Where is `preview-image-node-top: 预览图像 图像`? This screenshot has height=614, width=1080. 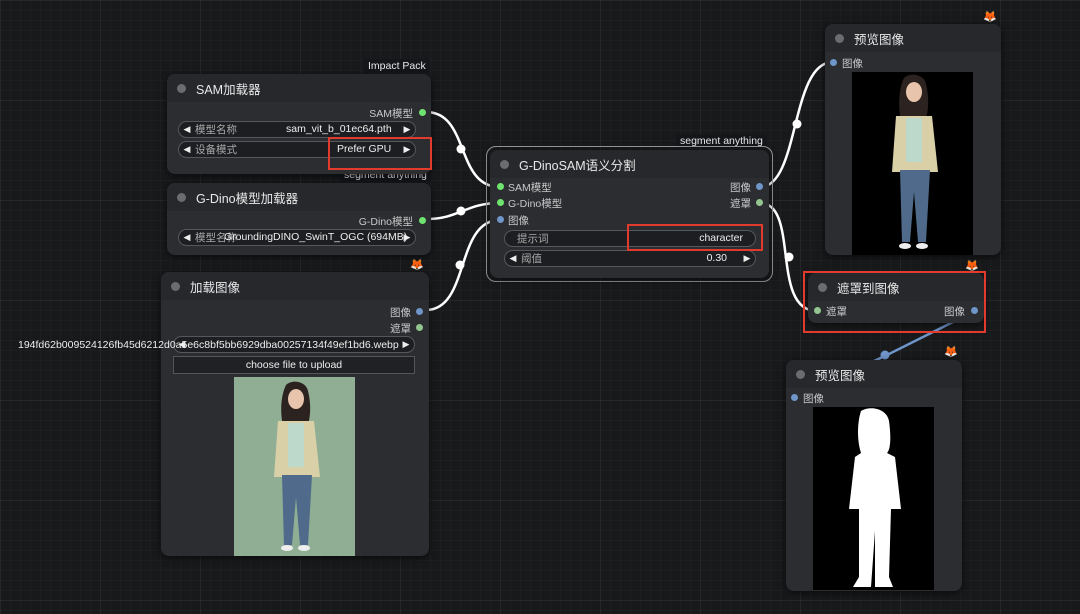
preview-image-node-top: 预览图像 图像 is located at coordinates (913, 139).